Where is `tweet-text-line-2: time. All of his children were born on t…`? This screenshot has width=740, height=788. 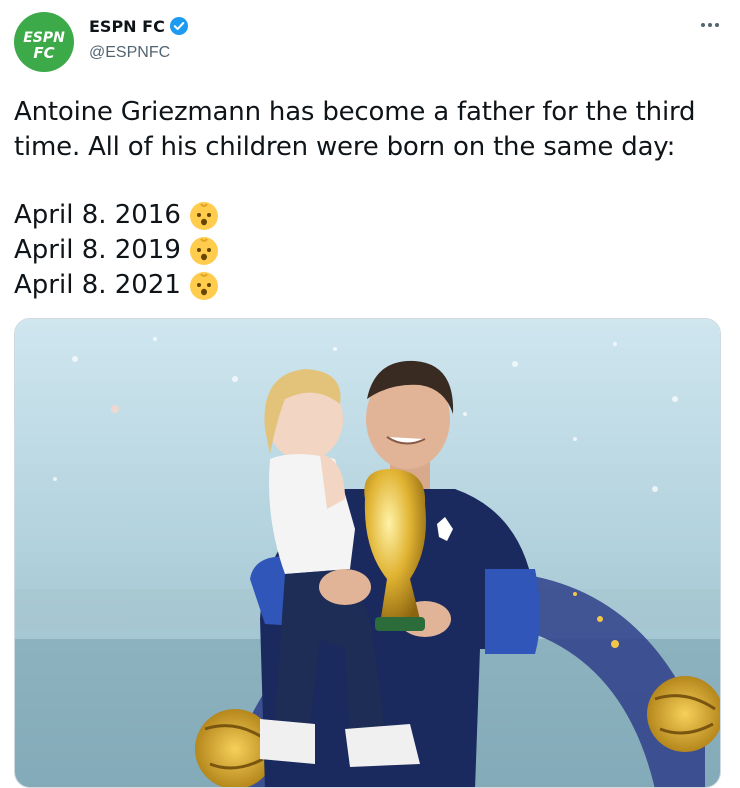 tweet-text-line-2: time. All of his children were born on t… is located at coordinates (345, 147).